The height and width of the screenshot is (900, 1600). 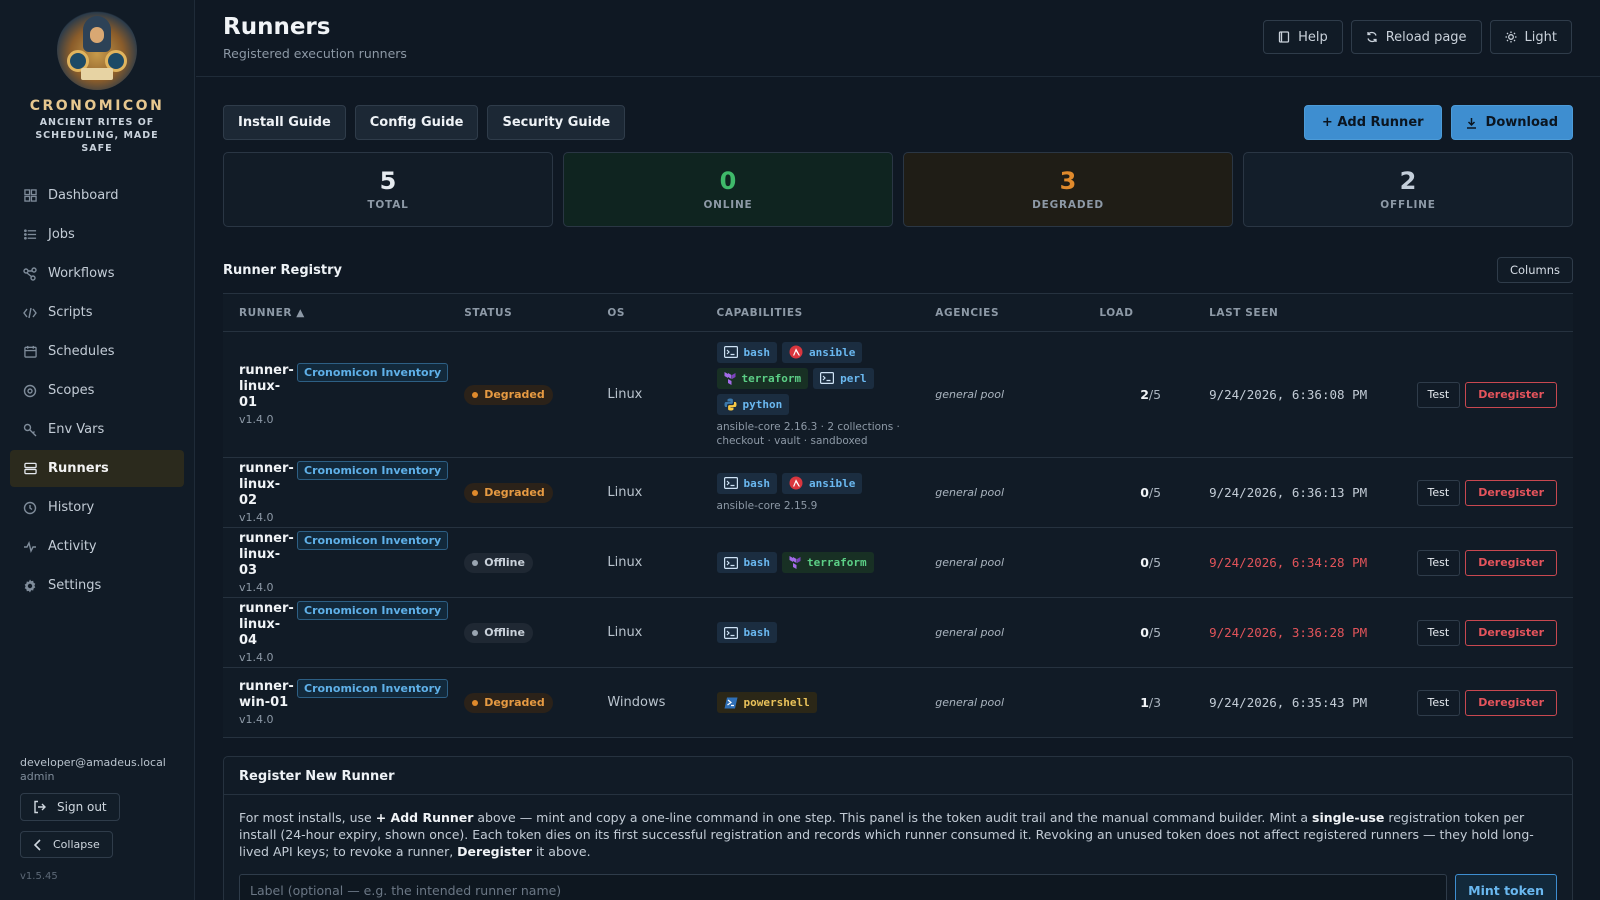 What do you see at coordinates (81, 351) in the screenshot?
I see `sidebar-item-label: Schedules` at bounding box center [81, 351].